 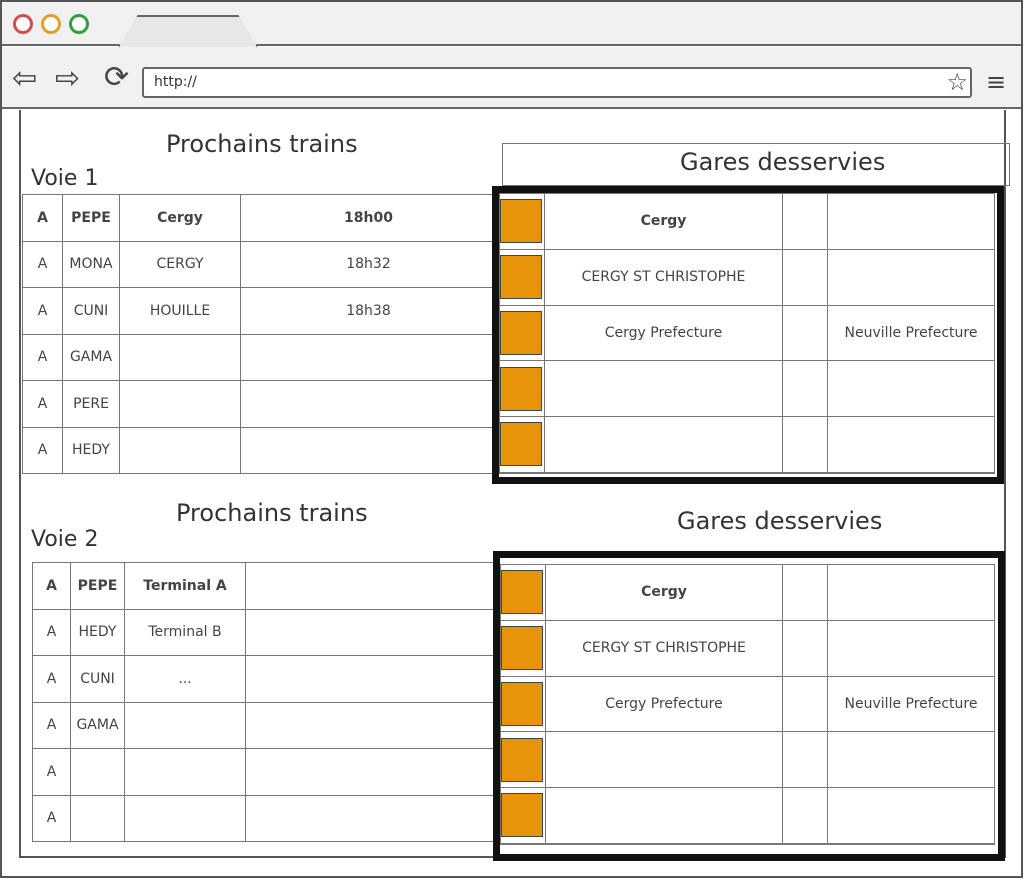 What do you see at coordinates (180, 311) in the screenshot?
I see `destination-cell: HOUILLE` at bounding box center [180, 311].